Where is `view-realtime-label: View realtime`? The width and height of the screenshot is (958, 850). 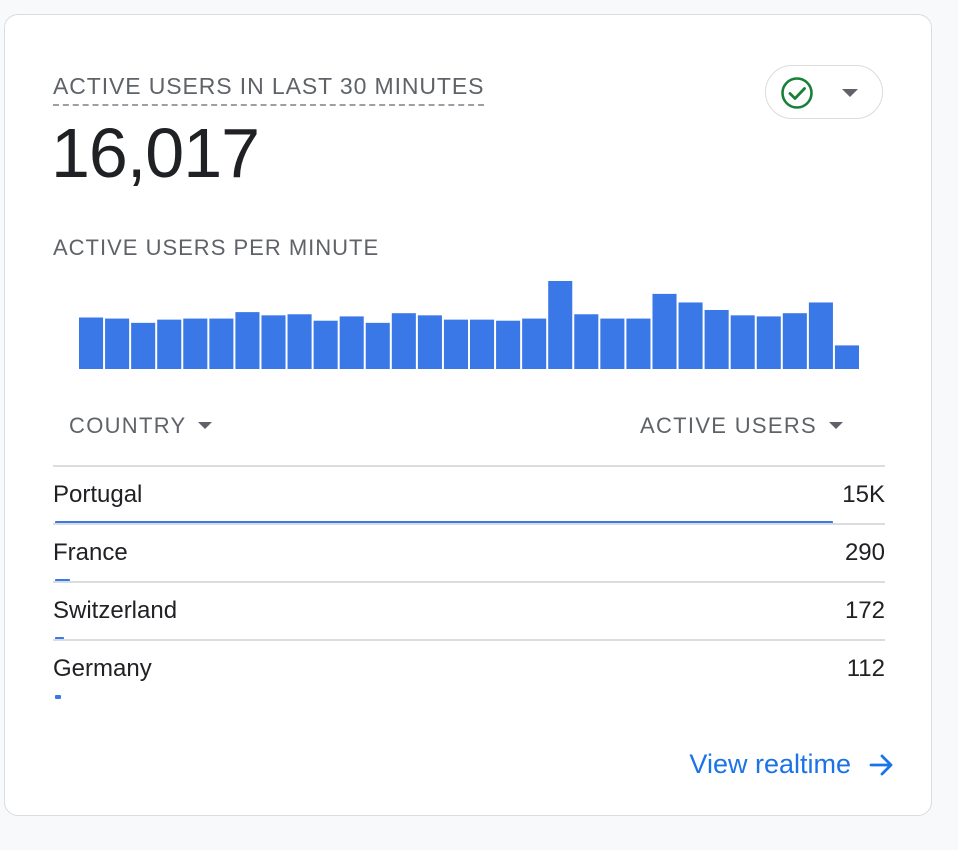 view-realtime-label: View realtime is located at coordinates (770, 764).